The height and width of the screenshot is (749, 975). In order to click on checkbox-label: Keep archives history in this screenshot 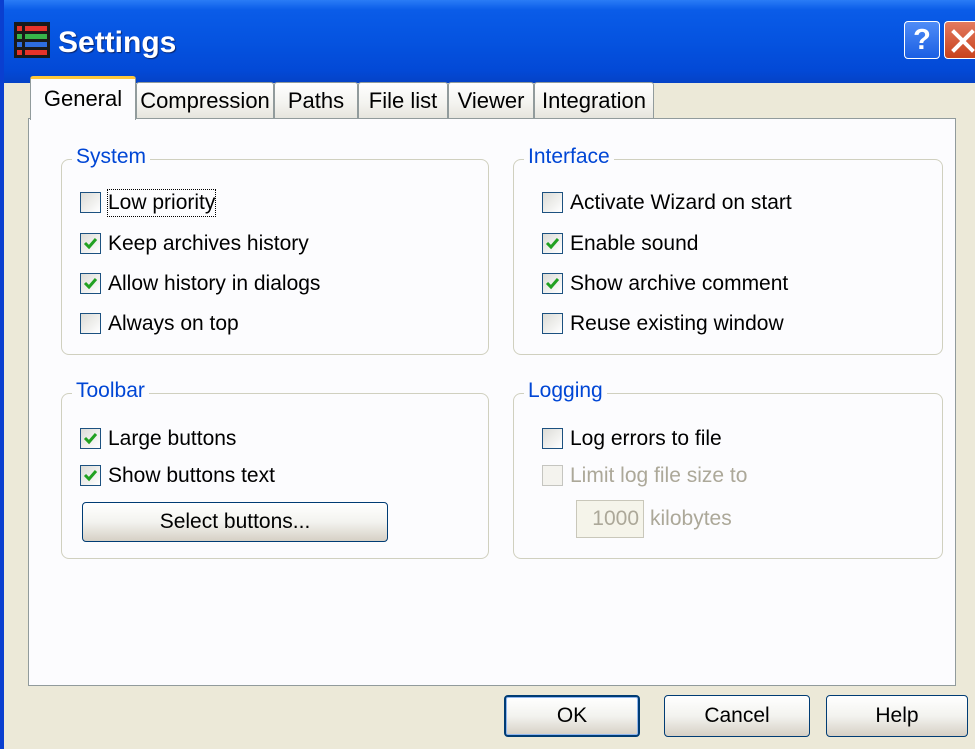, I will do `click(208, 243)`.